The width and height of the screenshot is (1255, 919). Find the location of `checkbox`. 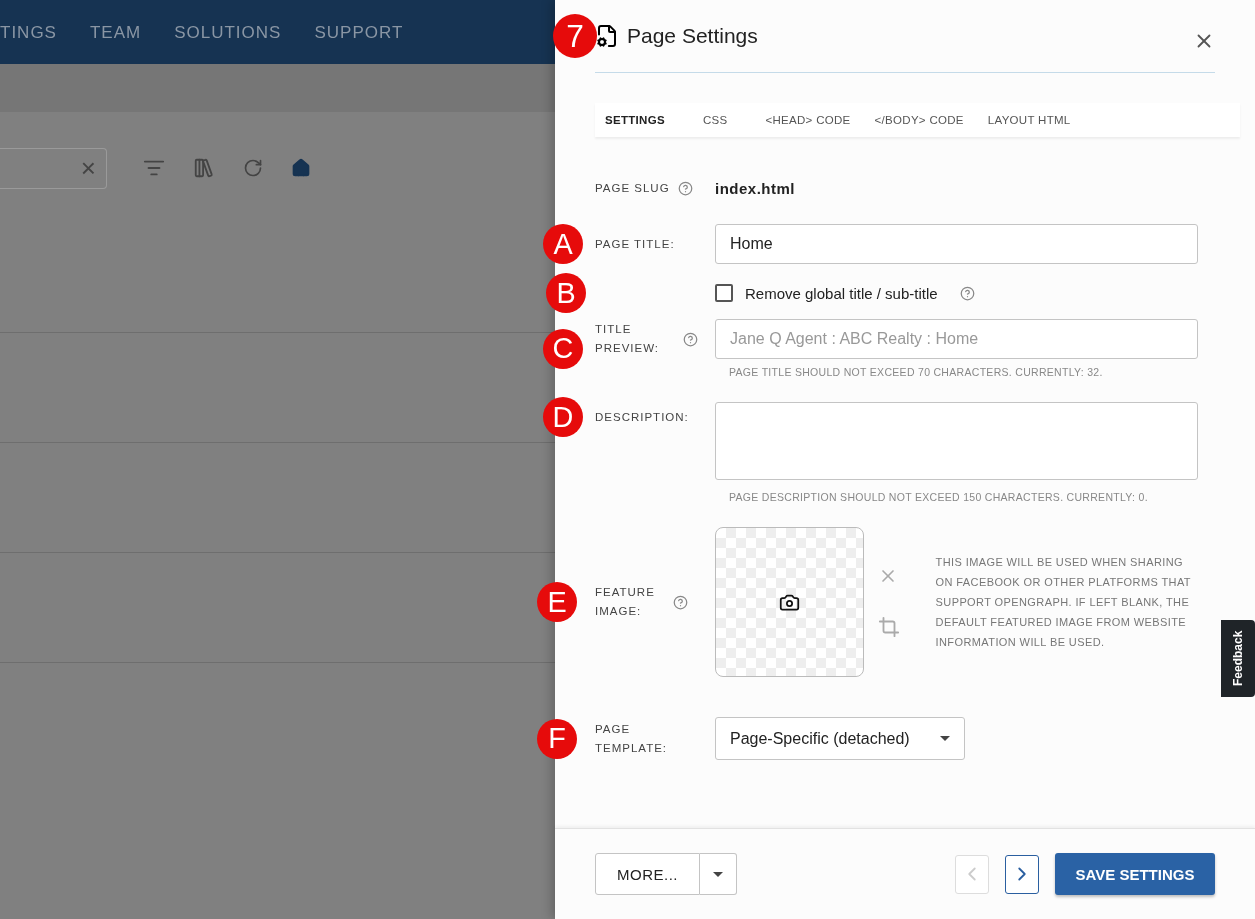

checkbox is located at coordinates (724, 293).